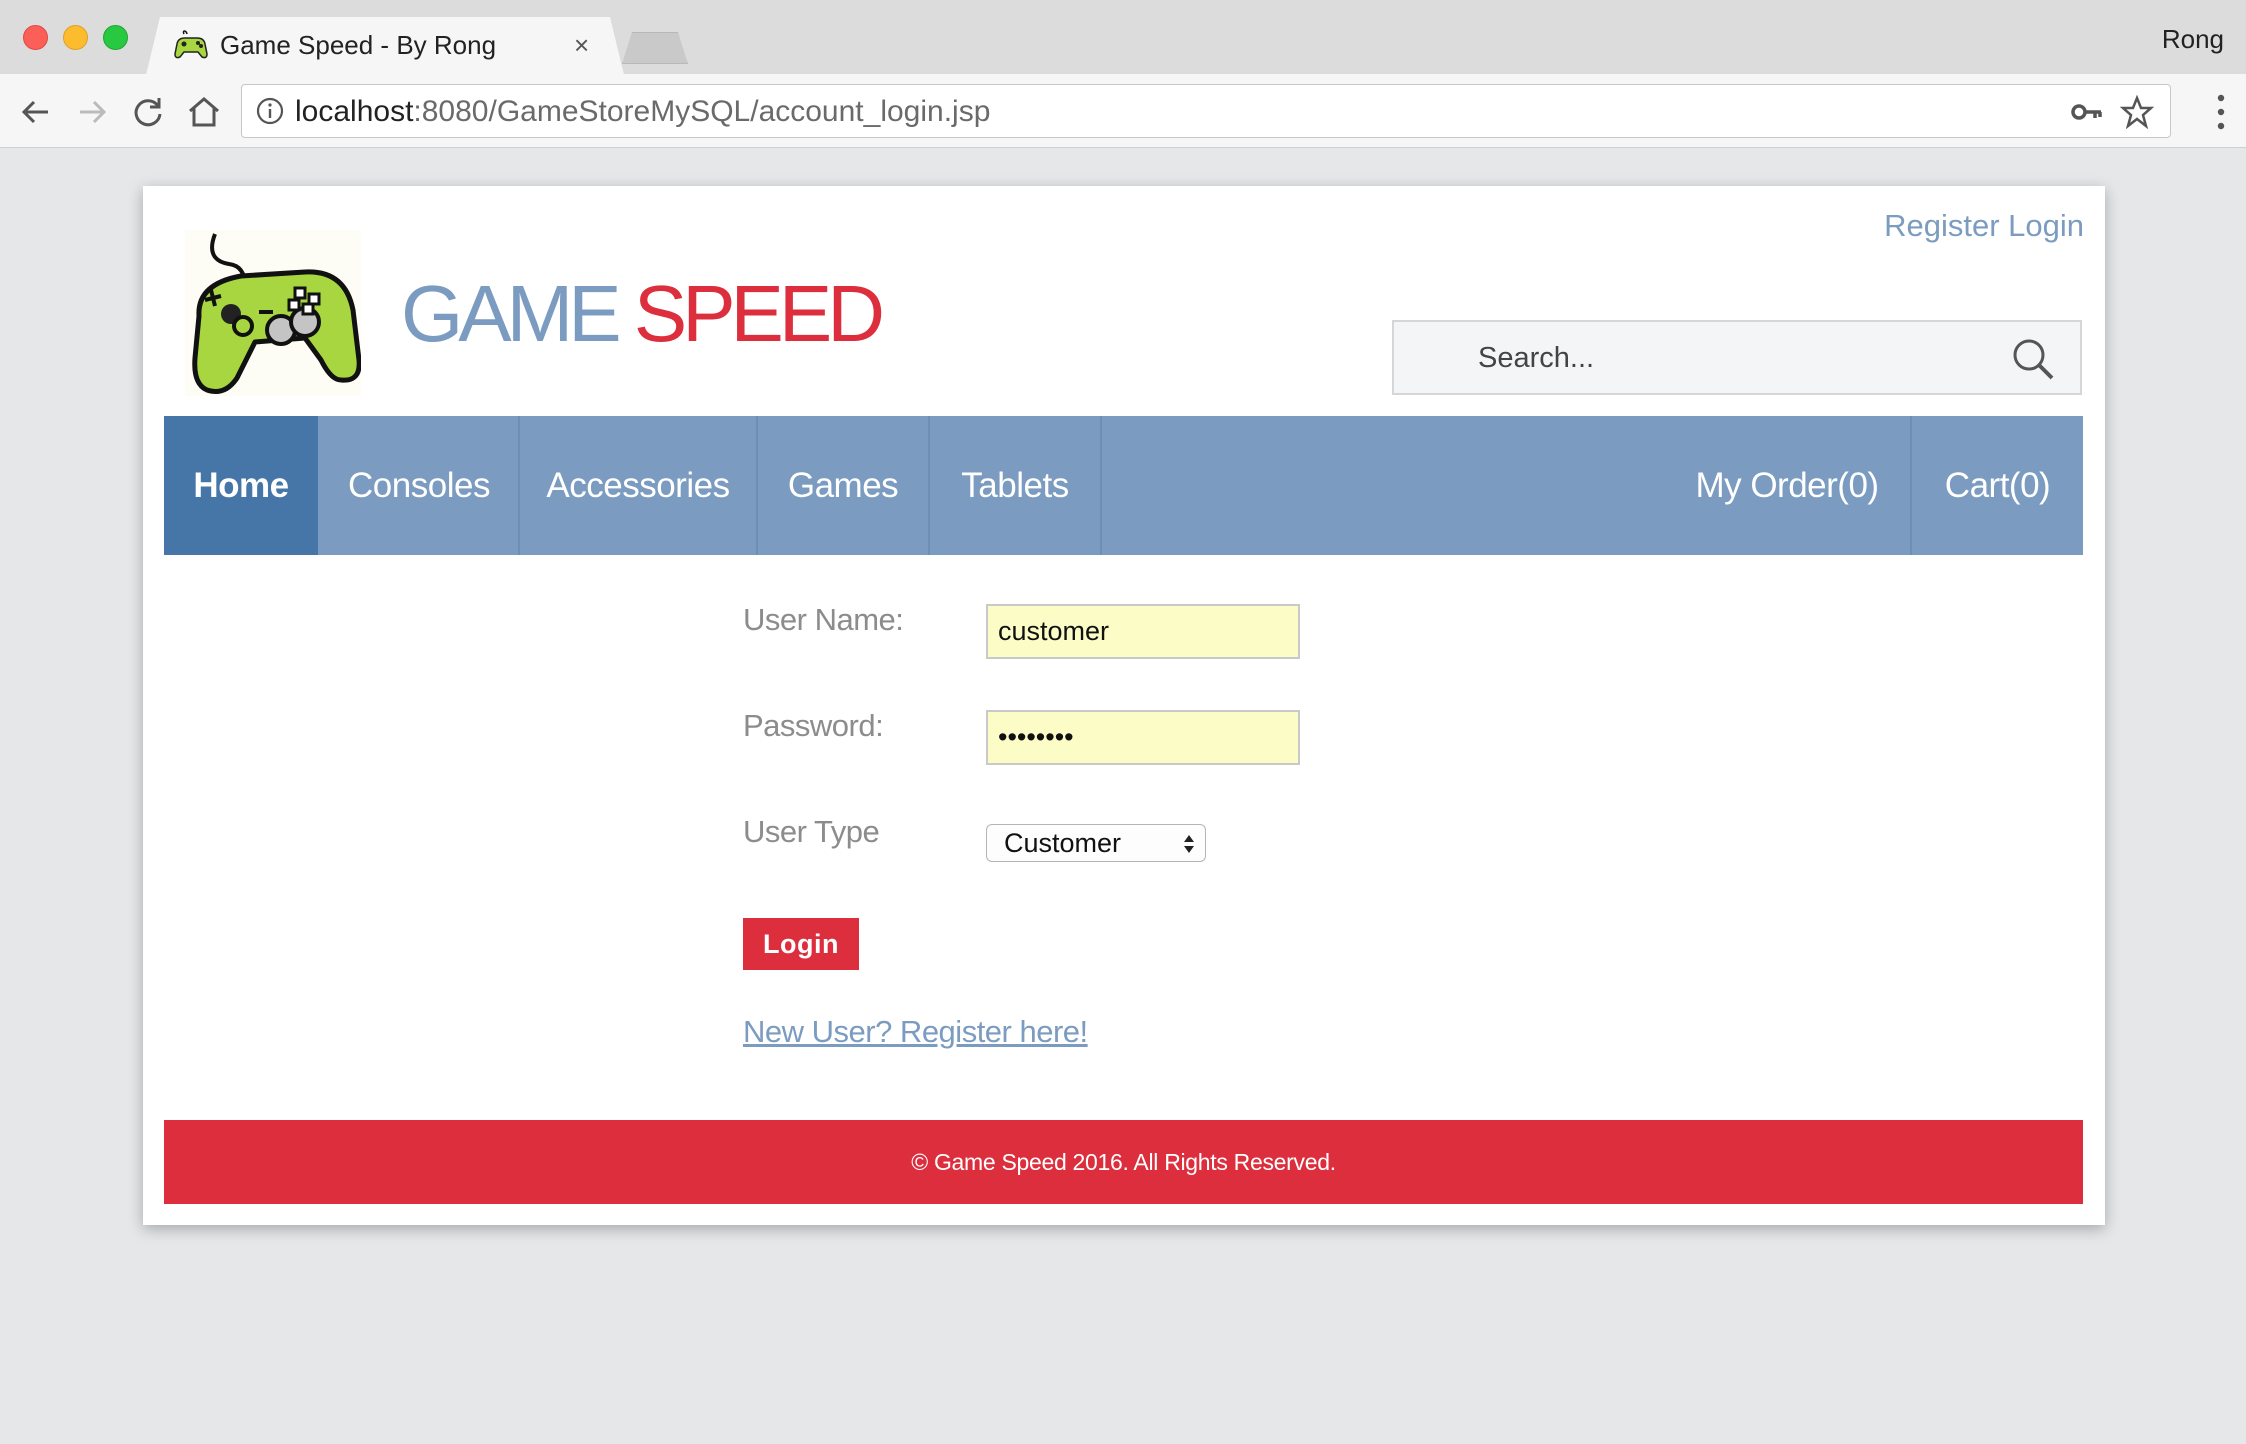 This screenshot has width=2246, height=1444. I want to click on site-brand: GAME SPEED, so click(643, 314).